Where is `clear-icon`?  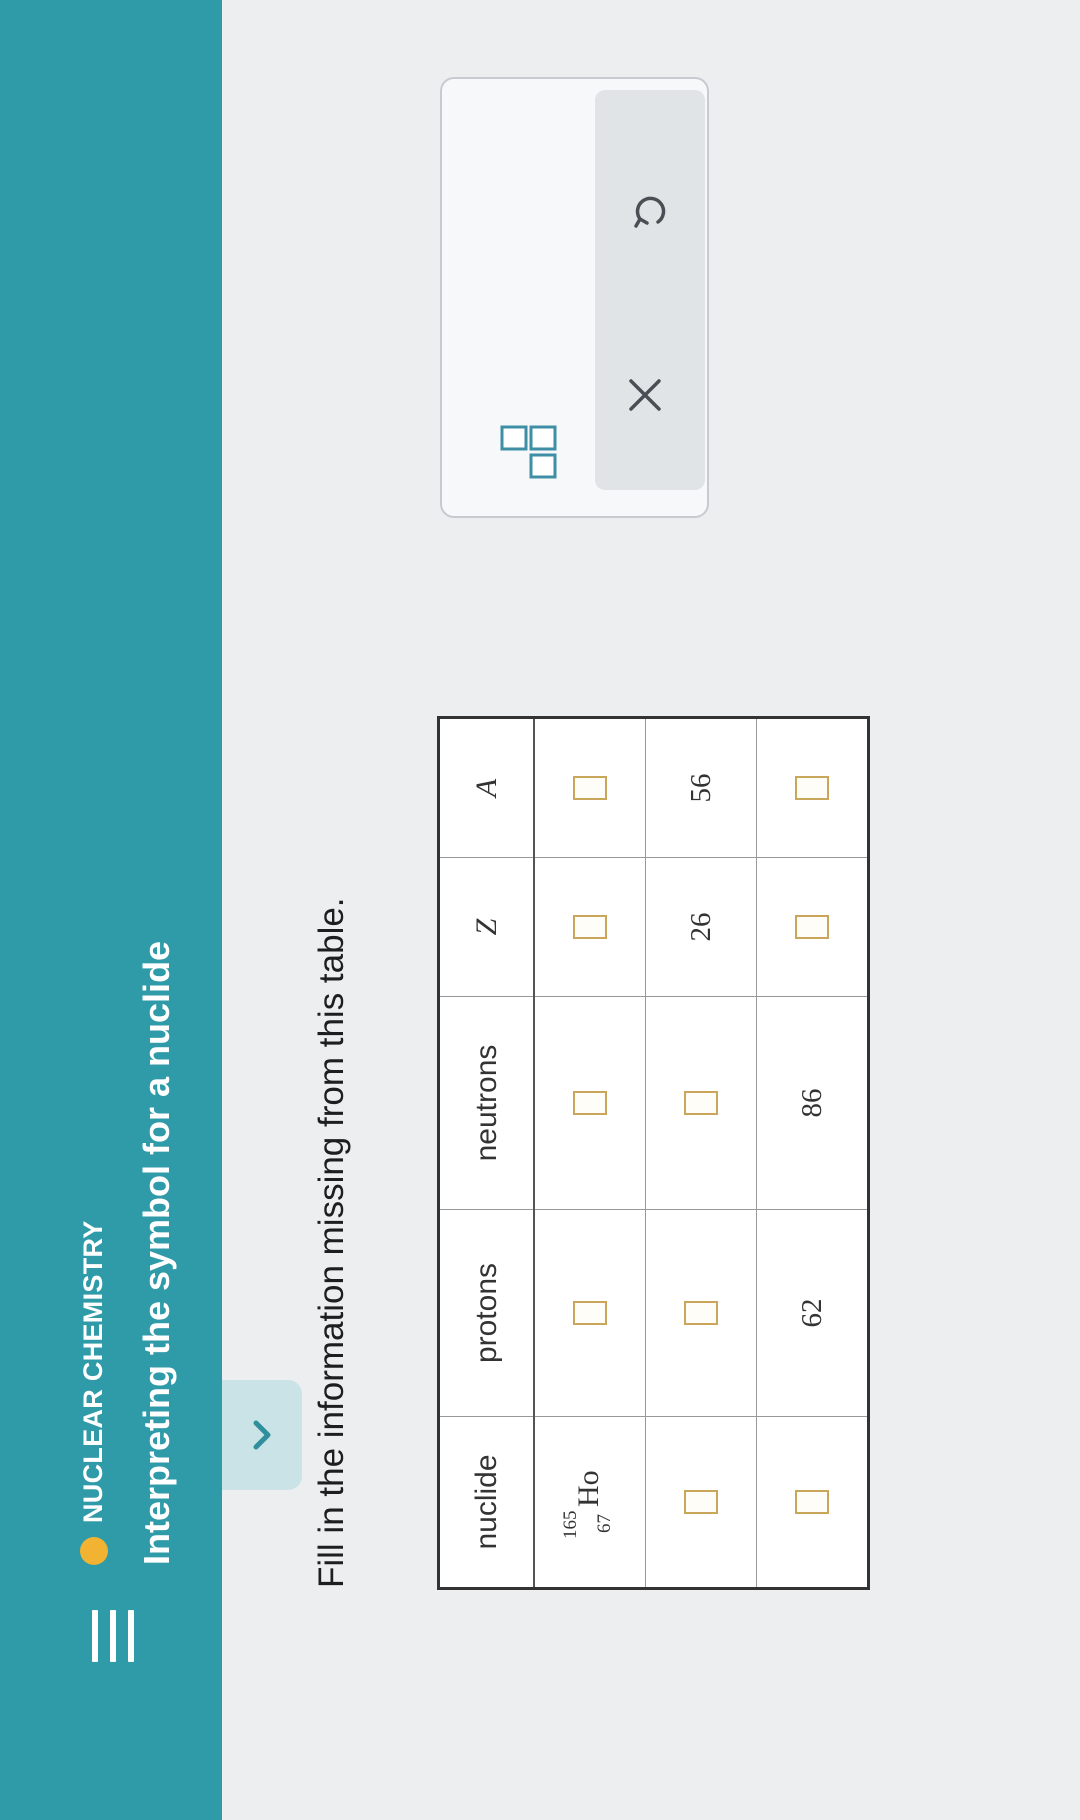 clear-icon is located at coordinates (645, 395).